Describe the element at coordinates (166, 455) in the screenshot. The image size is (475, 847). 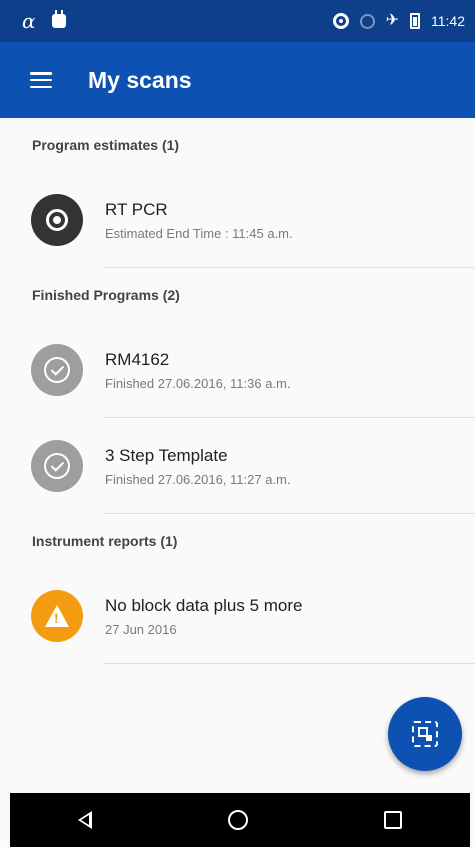
I see `item-title: 3 Step Template` at that location.